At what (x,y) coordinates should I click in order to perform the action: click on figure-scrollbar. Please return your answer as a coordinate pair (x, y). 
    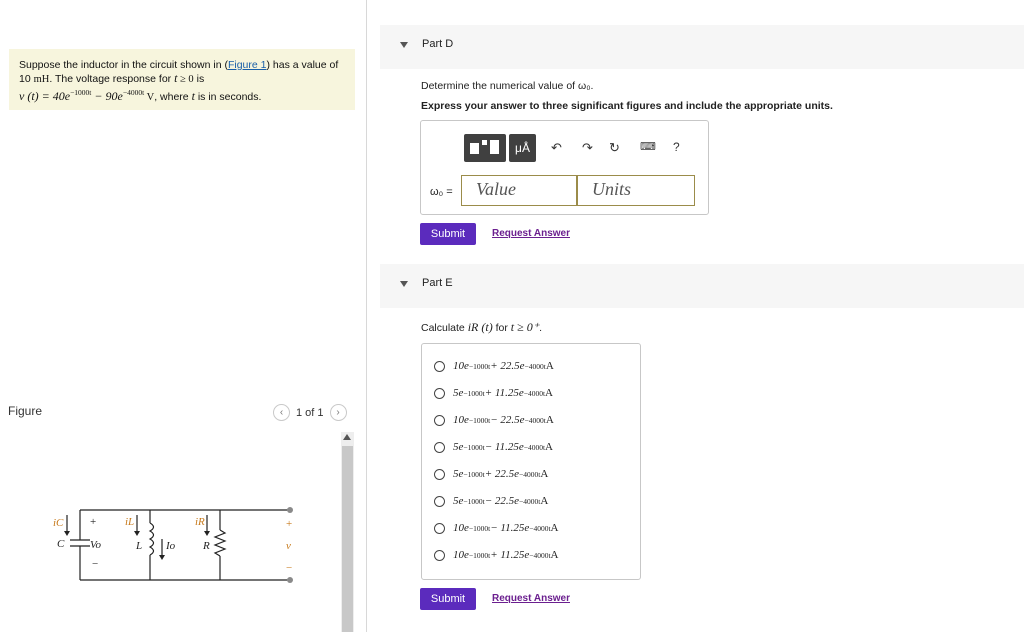
    Looking at the image, I should click on (347, 532).